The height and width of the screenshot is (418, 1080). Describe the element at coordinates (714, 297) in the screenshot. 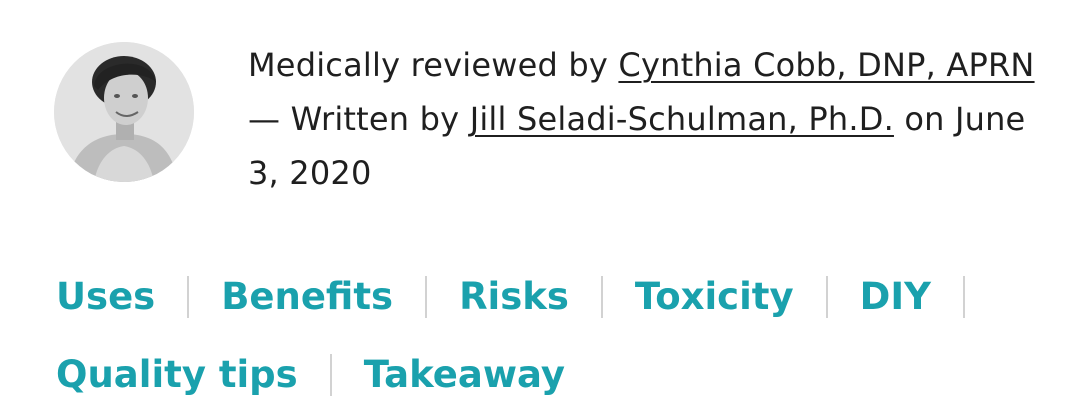

I see `toc-link-toxicity: Toxicity` at that location.